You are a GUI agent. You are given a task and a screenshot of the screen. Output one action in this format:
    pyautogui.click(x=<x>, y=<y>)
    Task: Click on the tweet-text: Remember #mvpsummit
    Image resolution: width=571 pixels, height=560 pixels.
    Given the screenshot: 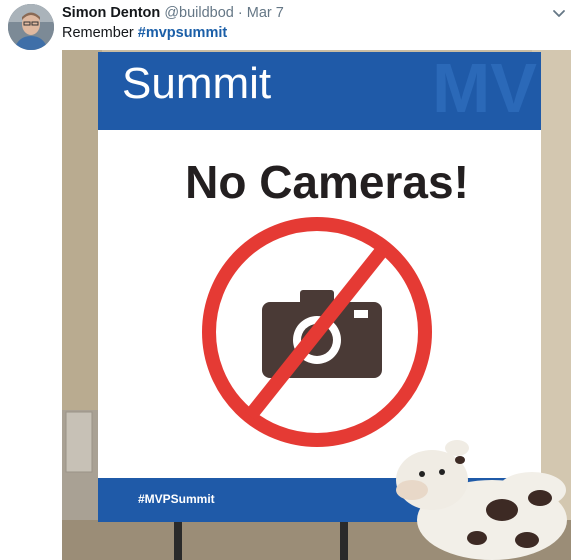 What is the action you would take?
    pyautogui.click(x=144, y=33)
    